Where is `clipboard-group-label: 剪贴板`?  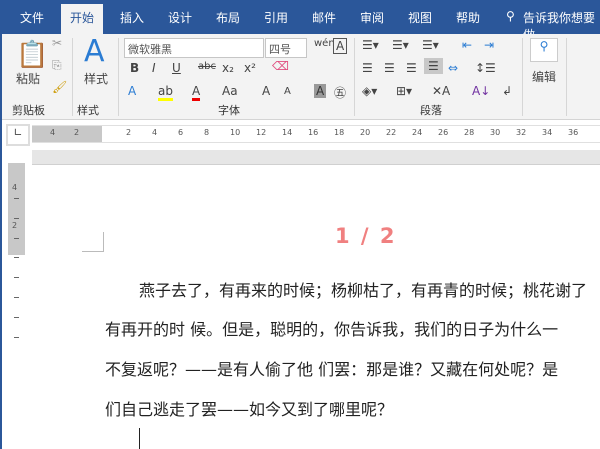 clipboard-group-label: 剪贴板 is located at coordinates (28, 110).